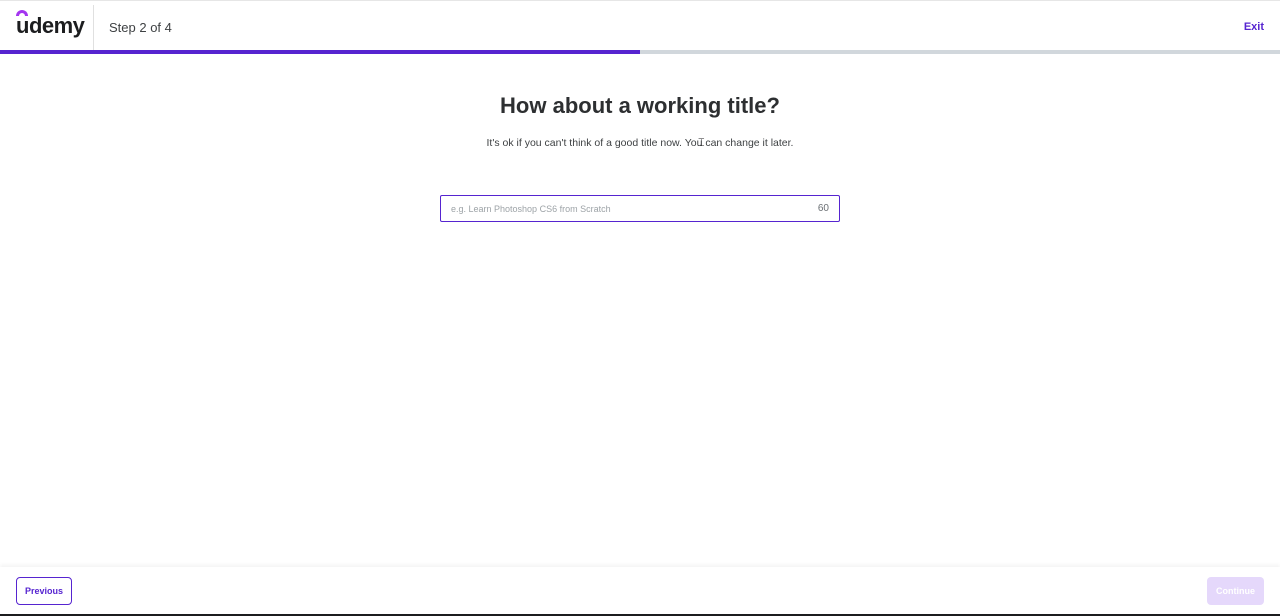 Image resolution: width=1280 pixels, height=616 pixels. I want to click on exit-link: Exit, so click(1254, 27).